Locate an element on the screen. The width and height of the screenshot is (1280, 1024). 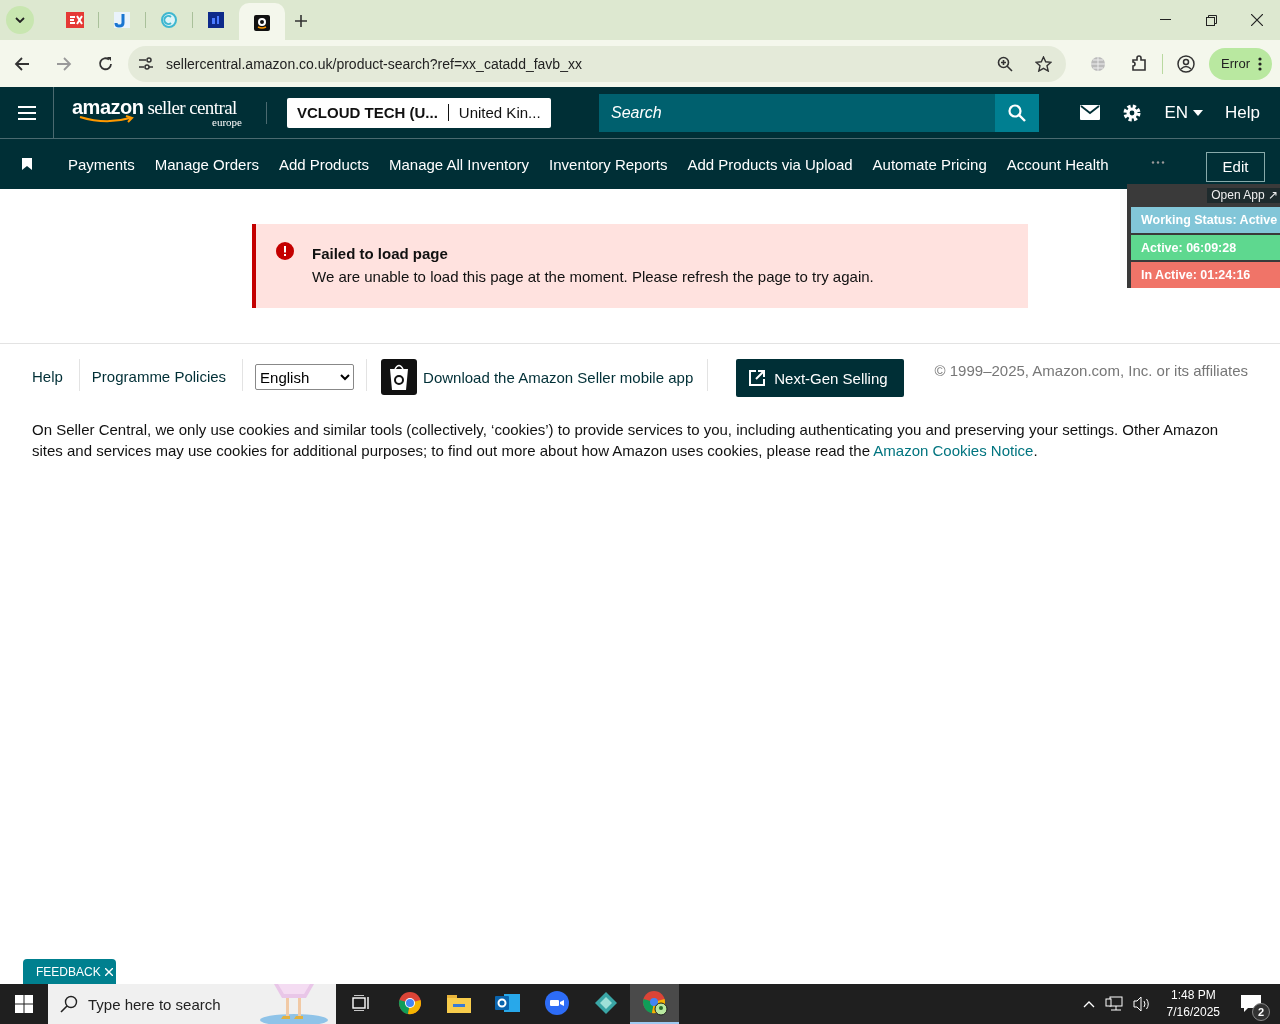
close-icon is located at coordinates (1257, 20).